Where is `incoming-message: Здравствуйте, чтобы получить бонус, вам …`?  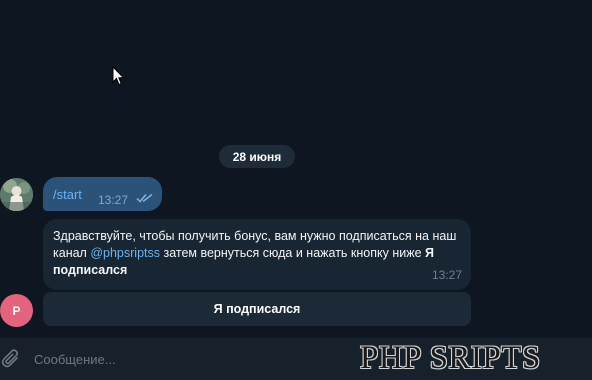
incoming-message: Здравствуйте, чтобы получить бонус, вам … is located at coordinates (257, 254).